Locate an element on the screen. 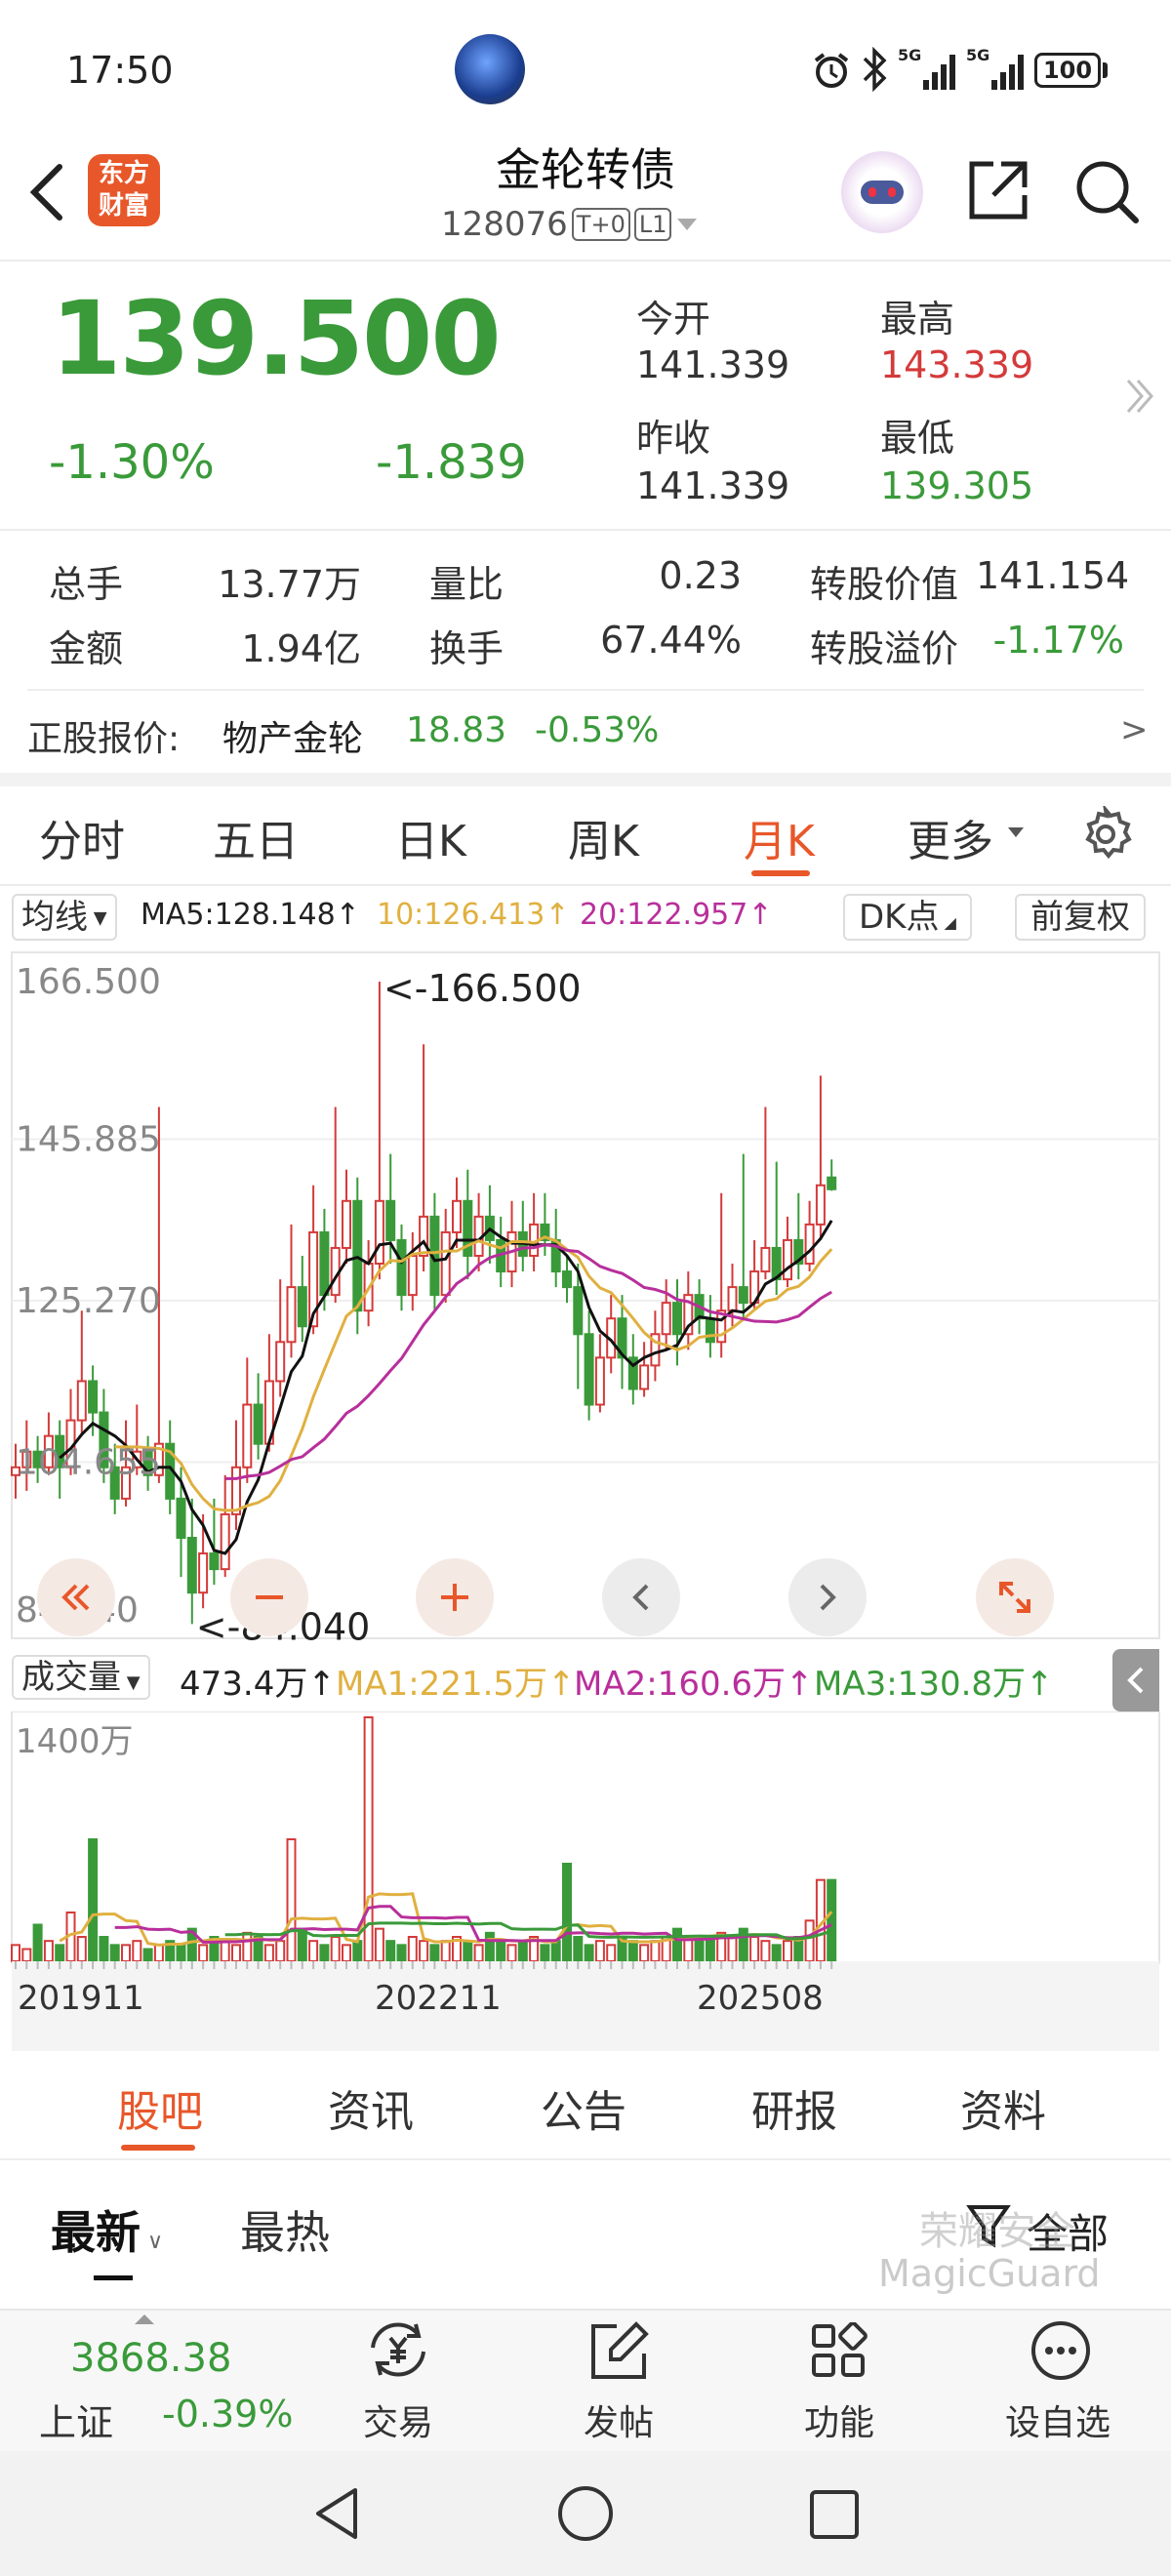 This screenshot has width=1171, height=2576. move-right-button is located at coordinates (827, 1597).